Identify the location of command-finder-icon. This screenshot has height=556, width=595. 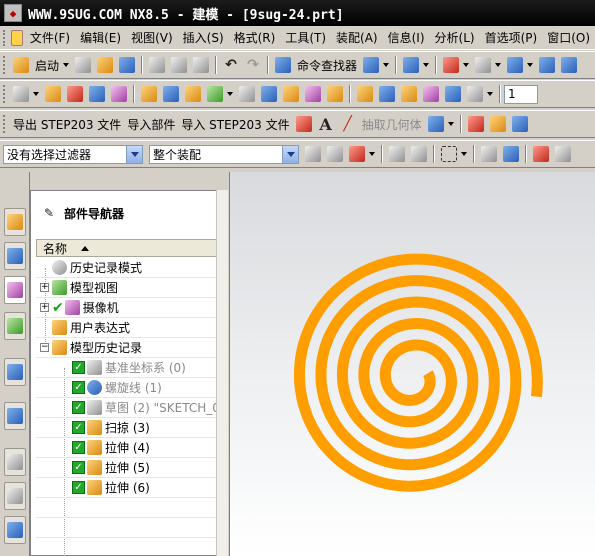
(283, 65).